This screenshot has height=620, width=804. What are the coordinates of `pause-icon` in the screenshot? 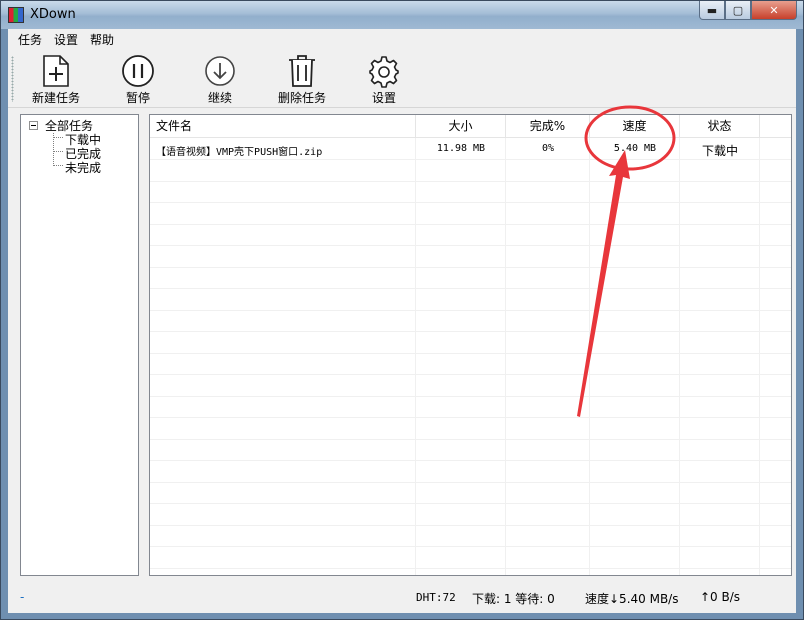 It's located at (138, 71).